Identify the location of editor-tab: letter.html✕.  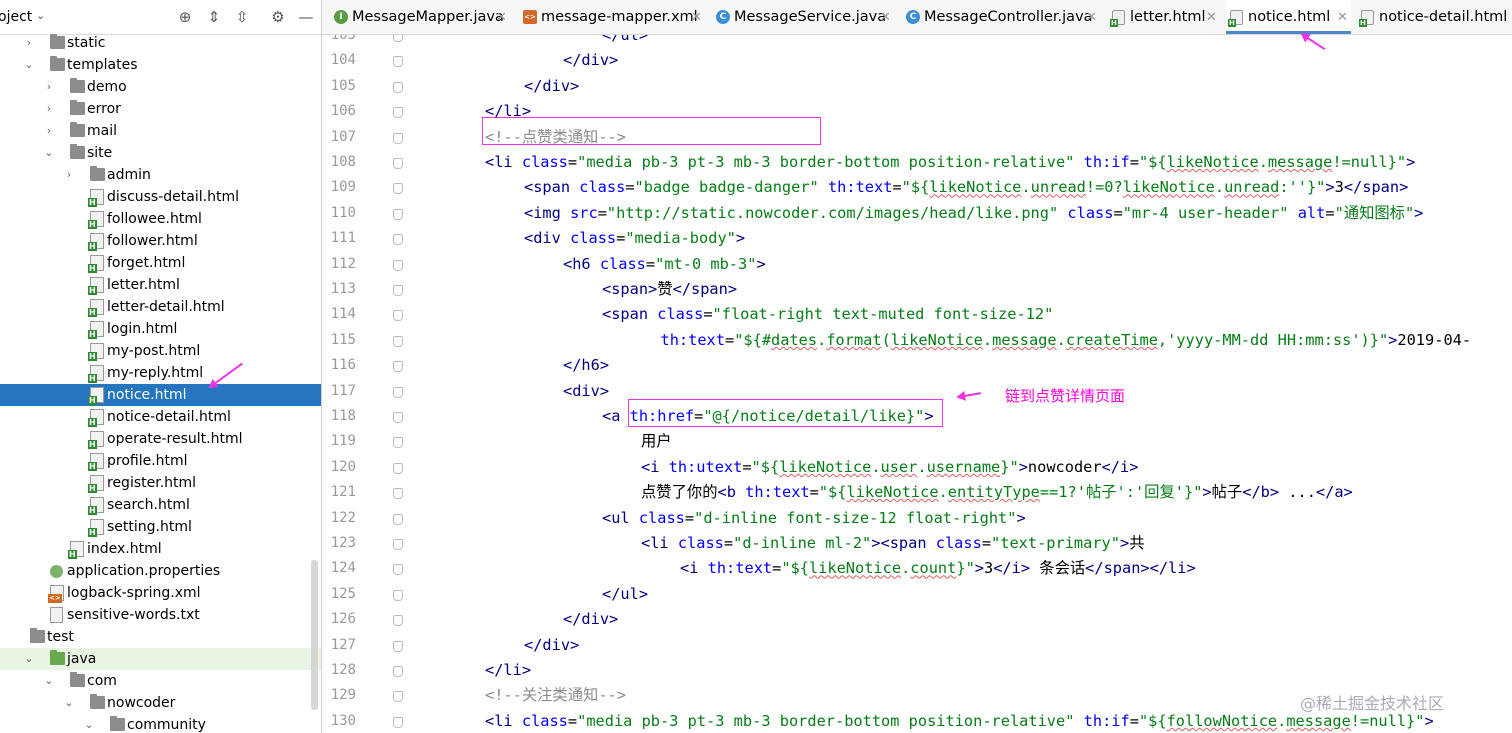
(1164, 17).